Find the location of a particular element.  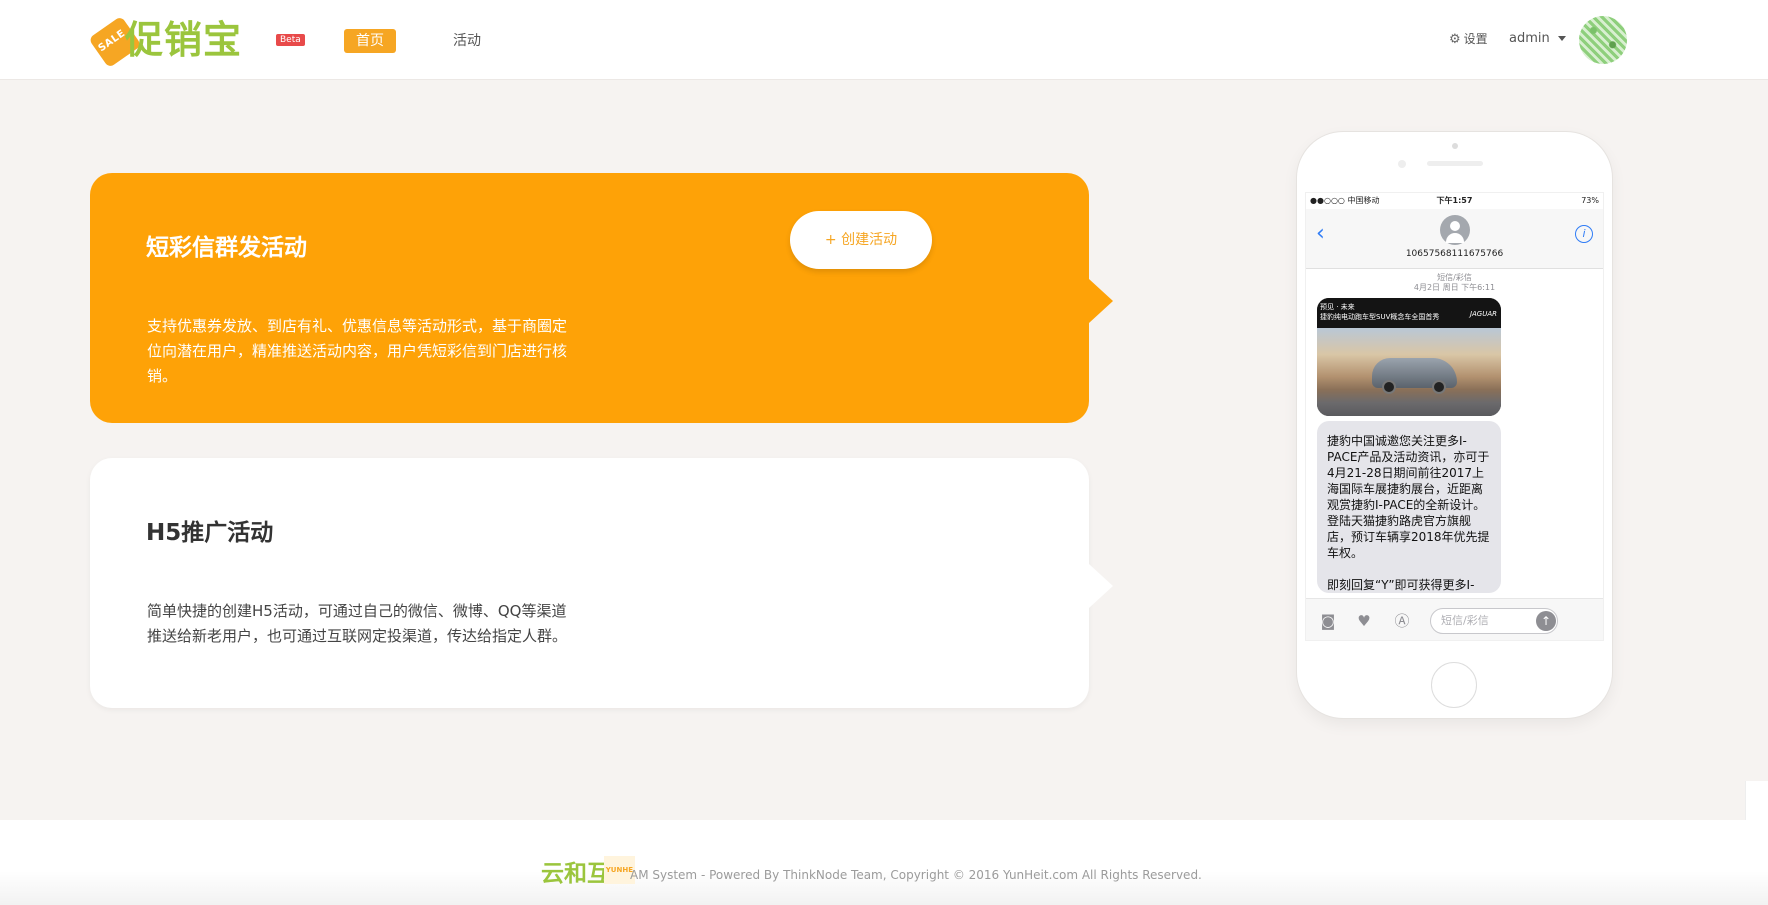

settings-link: ⚙ 设置 is located at coordinates (1468, 39).